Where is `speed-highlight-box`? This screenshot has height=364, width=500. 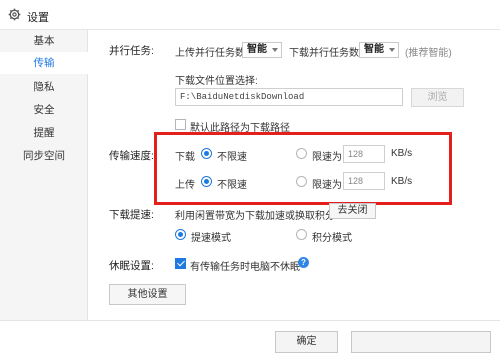 speed-highlight-box is located at coordinates (303, 168).